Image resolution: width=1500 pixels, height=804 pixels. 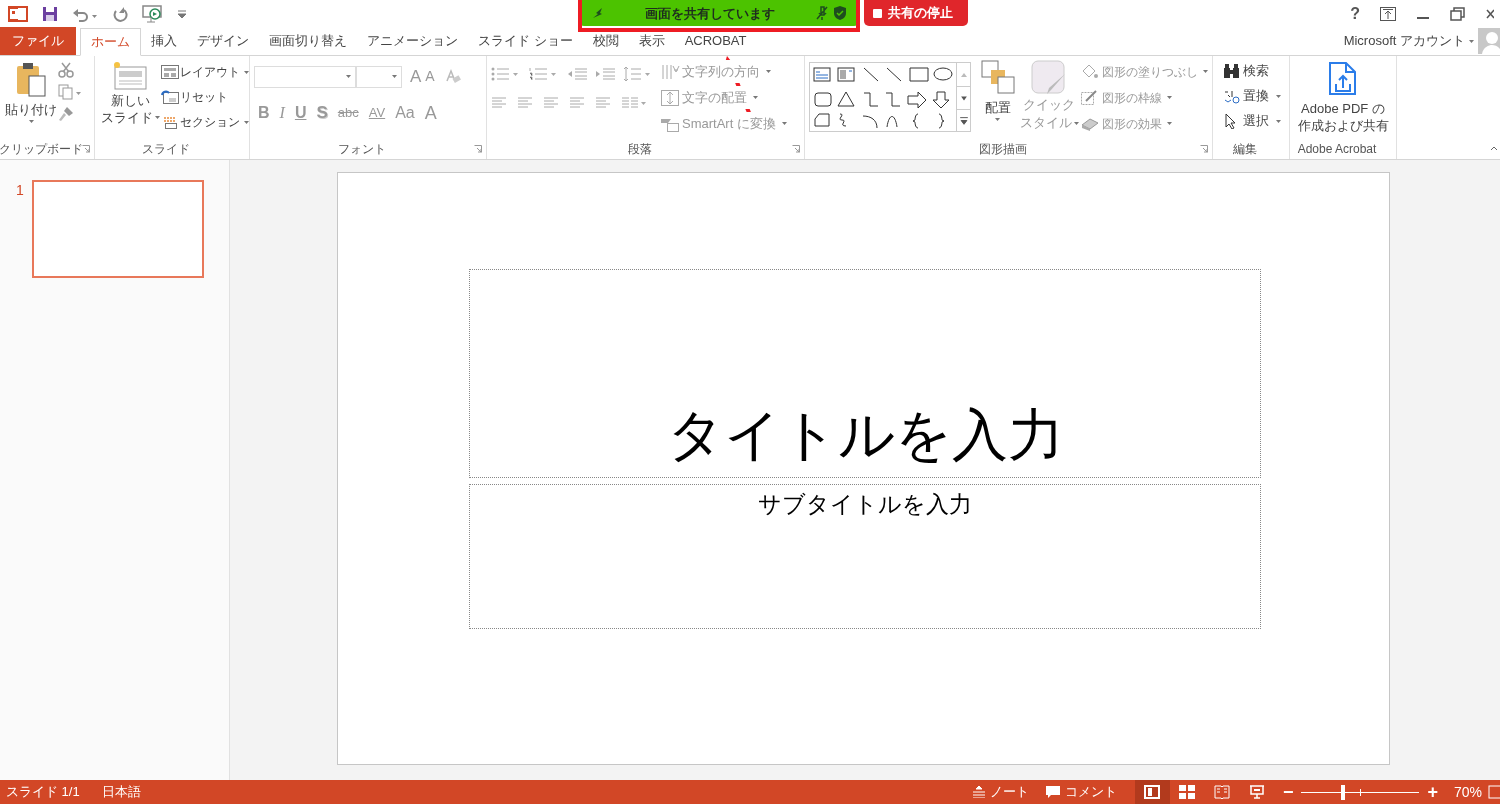 What do you see at coordinates (66, 70) in the screenshot?
I see `cut-icon` at bounding box center [66, 70].